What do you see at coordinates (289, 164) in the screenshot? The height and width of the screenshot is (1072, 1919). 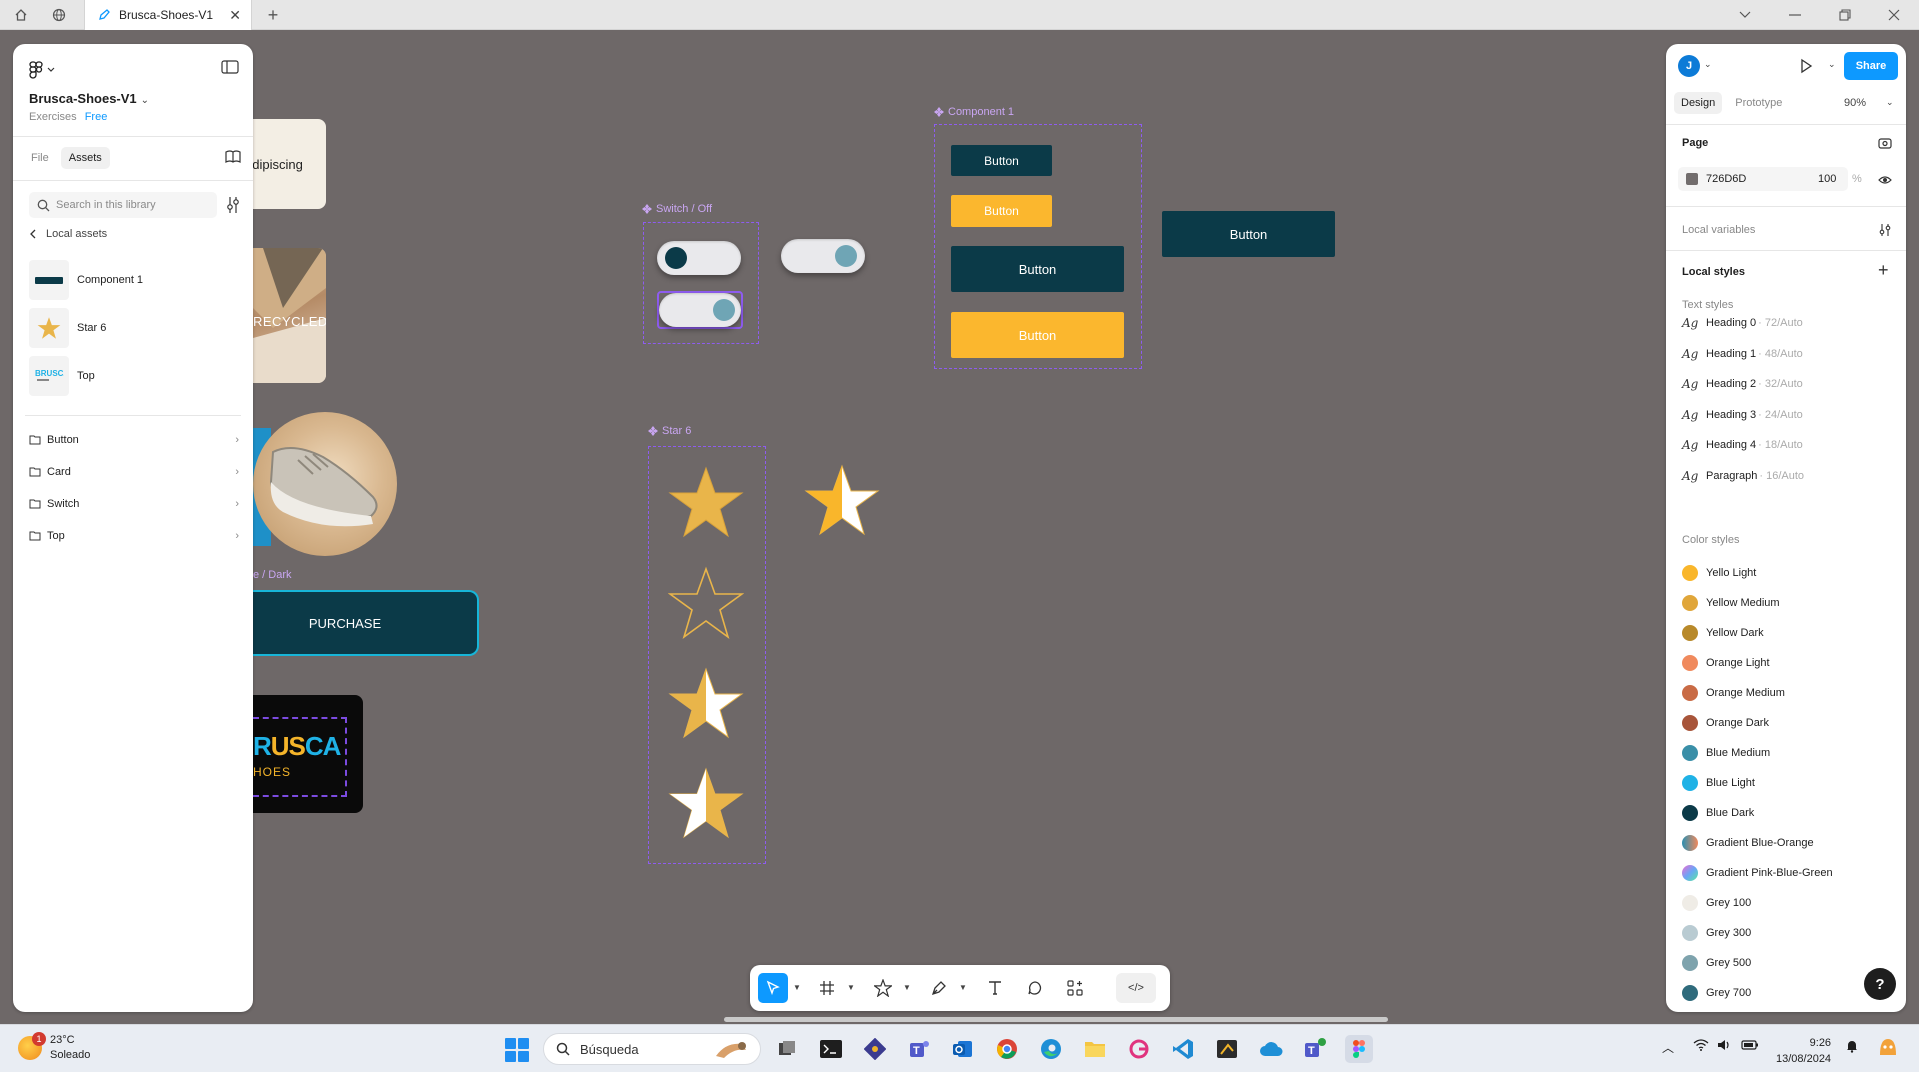 I see `card-text-preview: adipiscing` at bounding box center [289, 164].